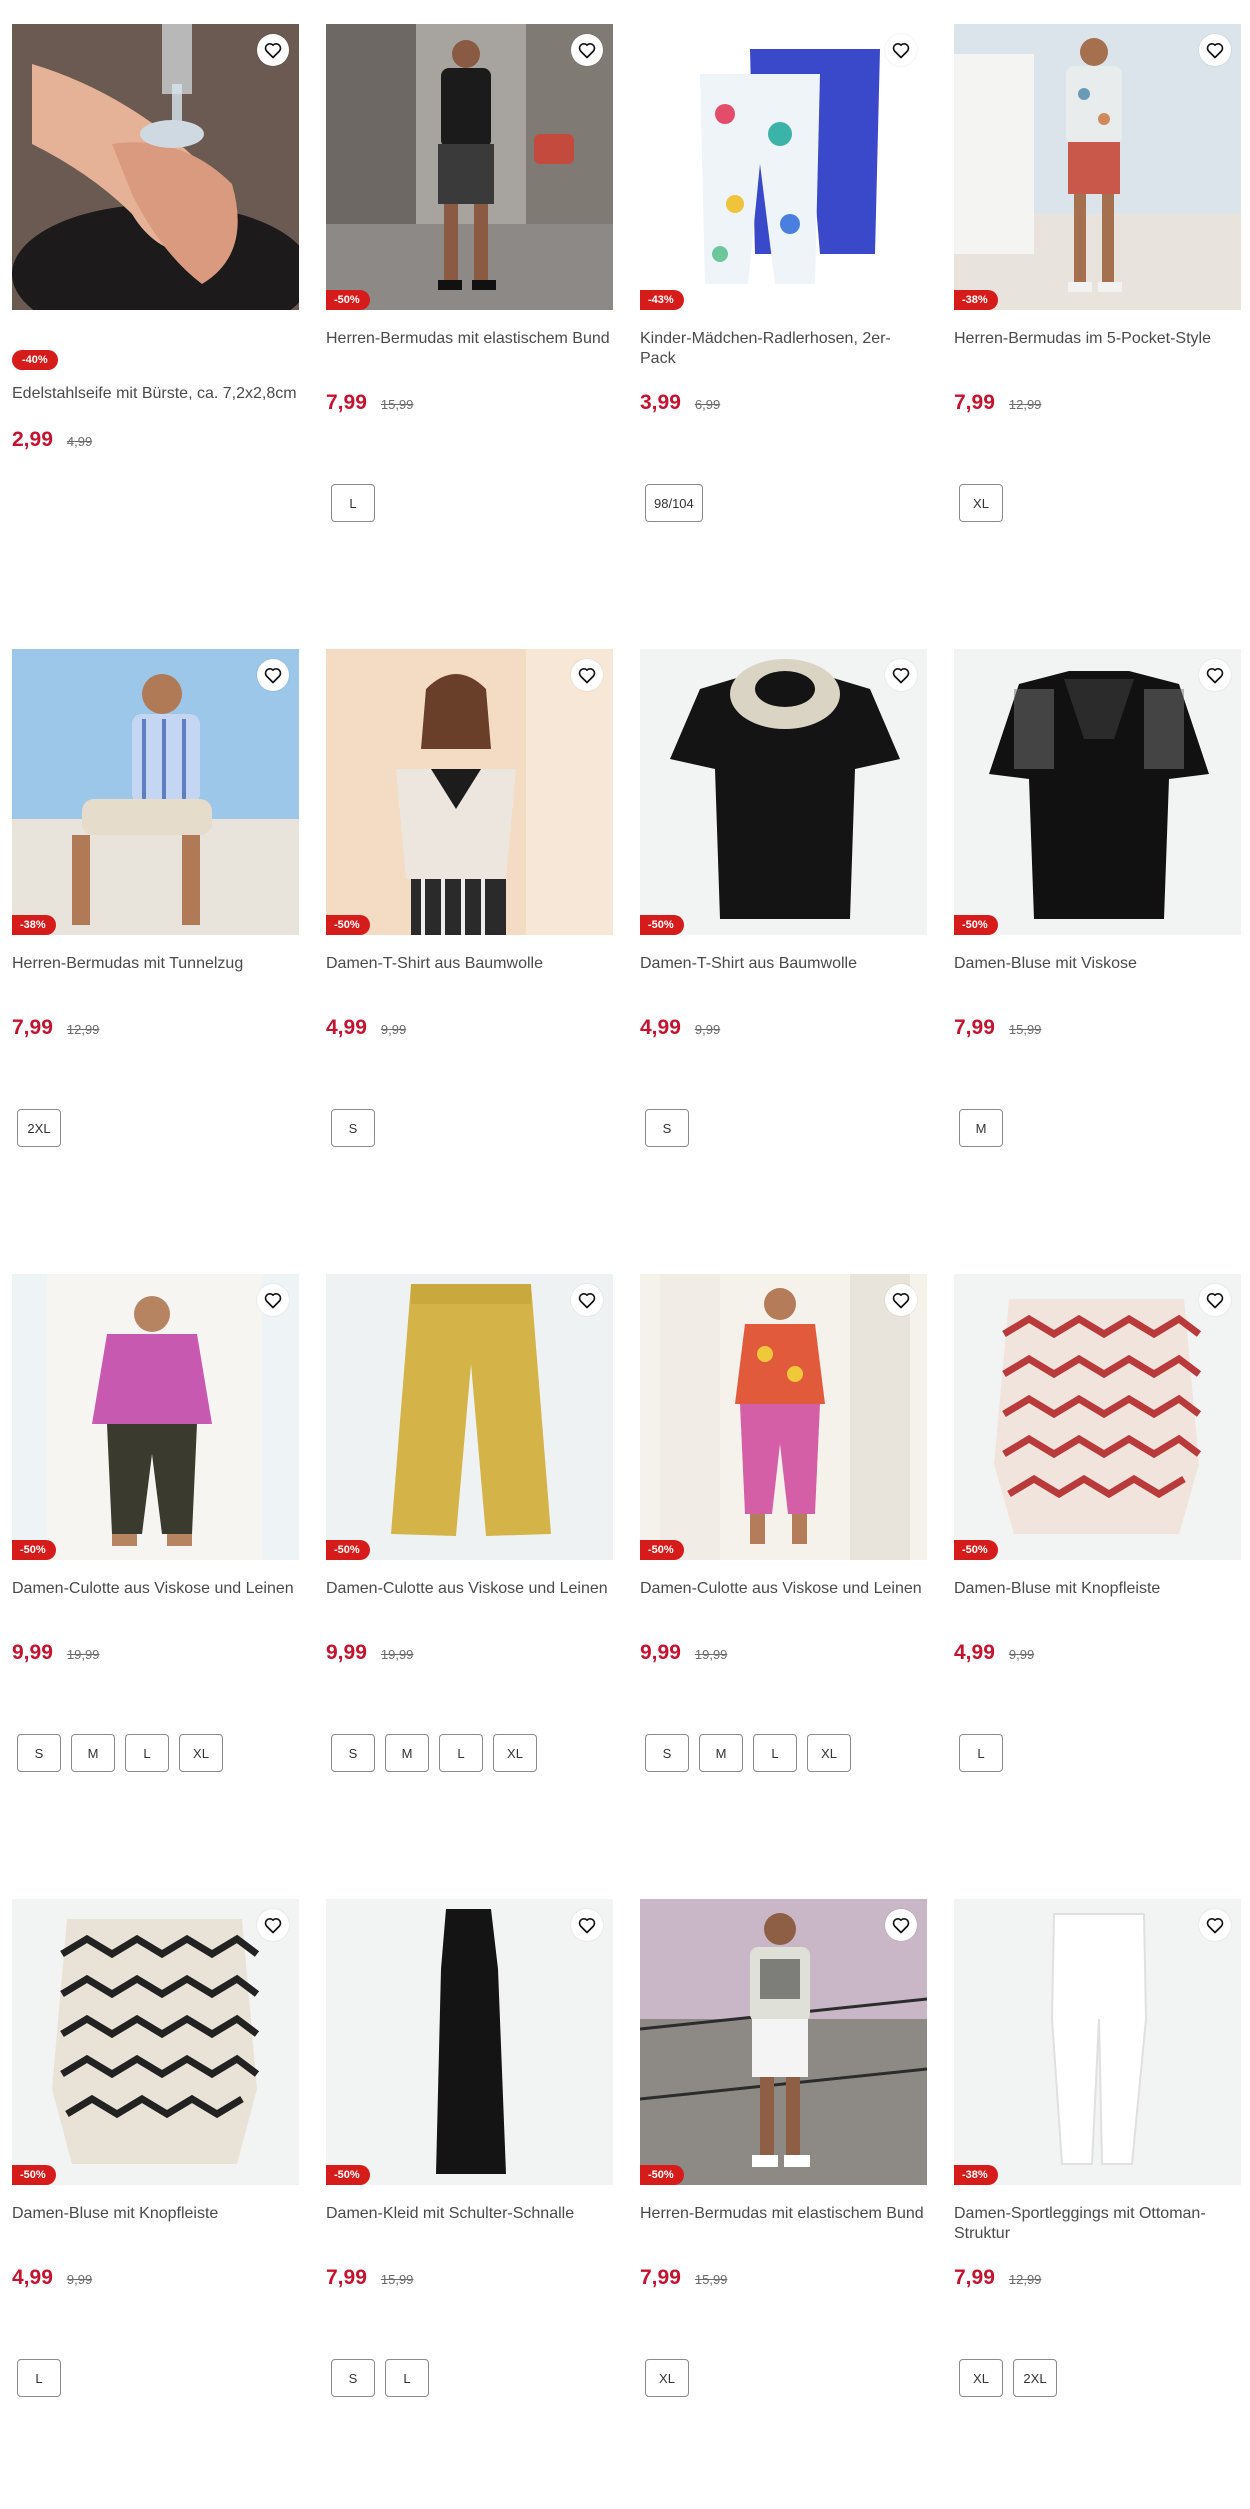 This screenshot has height=2509, width=1250. I want to click on product-title: Herren-Bermudas im 5-Pocket-Style, so click(1096, 339).